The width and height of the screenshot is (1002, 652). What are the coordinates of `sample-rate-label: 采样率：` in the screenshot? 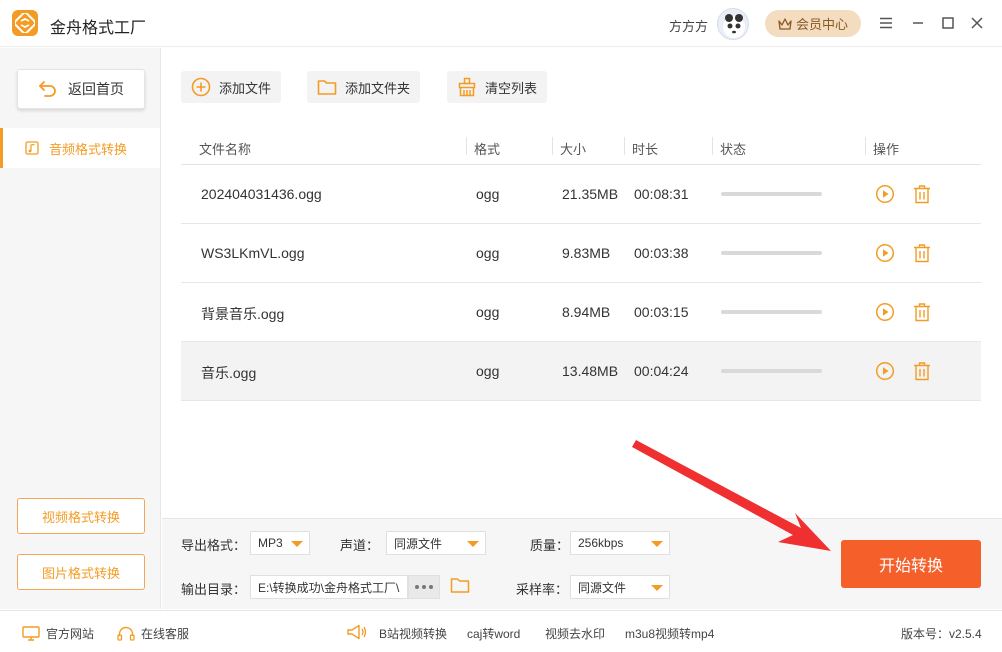 It's located at (542, 589).